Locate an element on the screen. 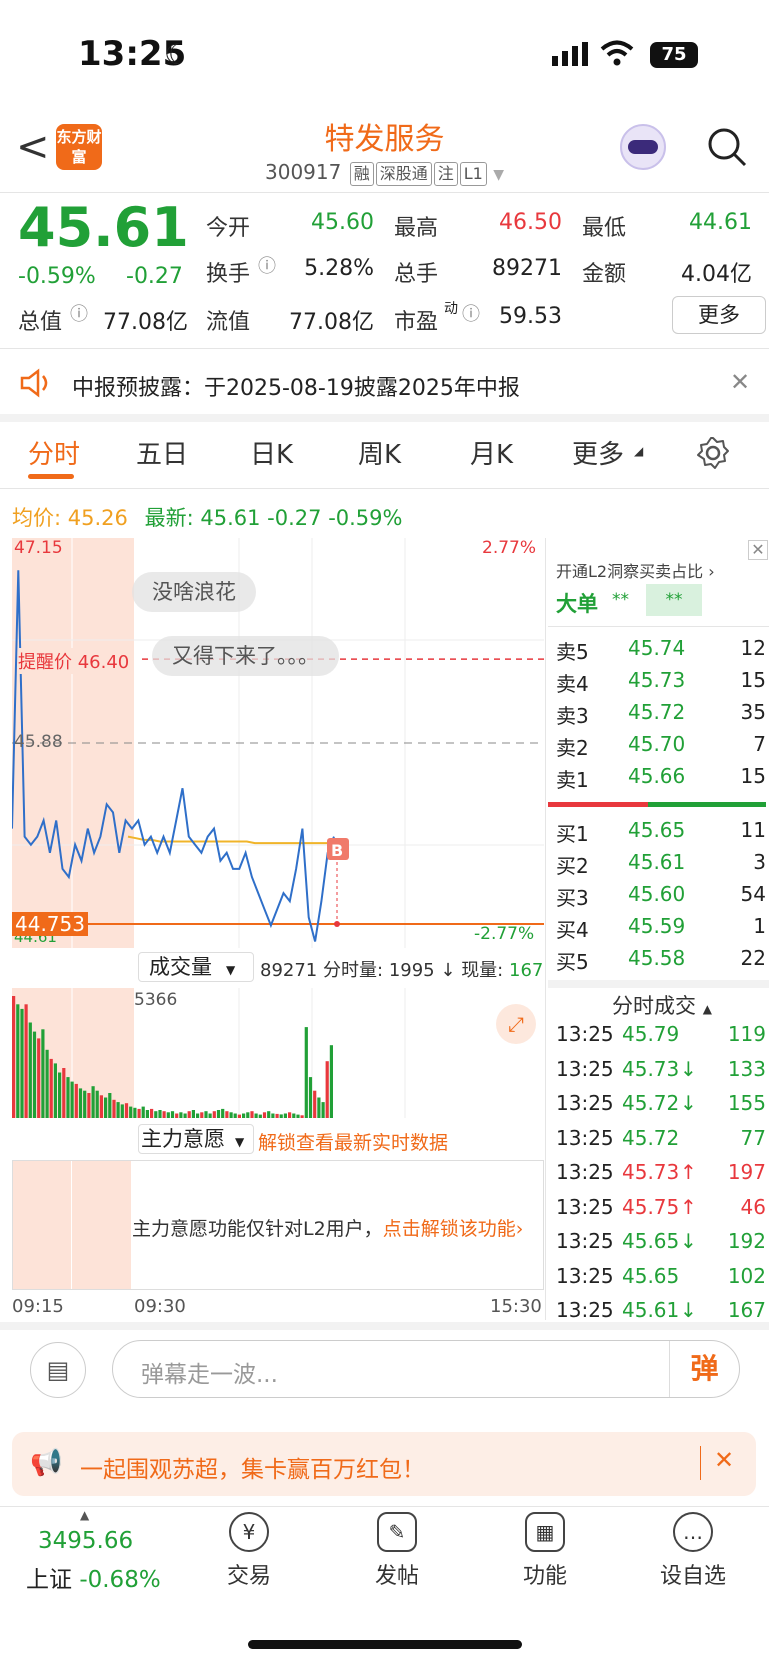  amount-label: 金额 is located at coordinates (604, 274).